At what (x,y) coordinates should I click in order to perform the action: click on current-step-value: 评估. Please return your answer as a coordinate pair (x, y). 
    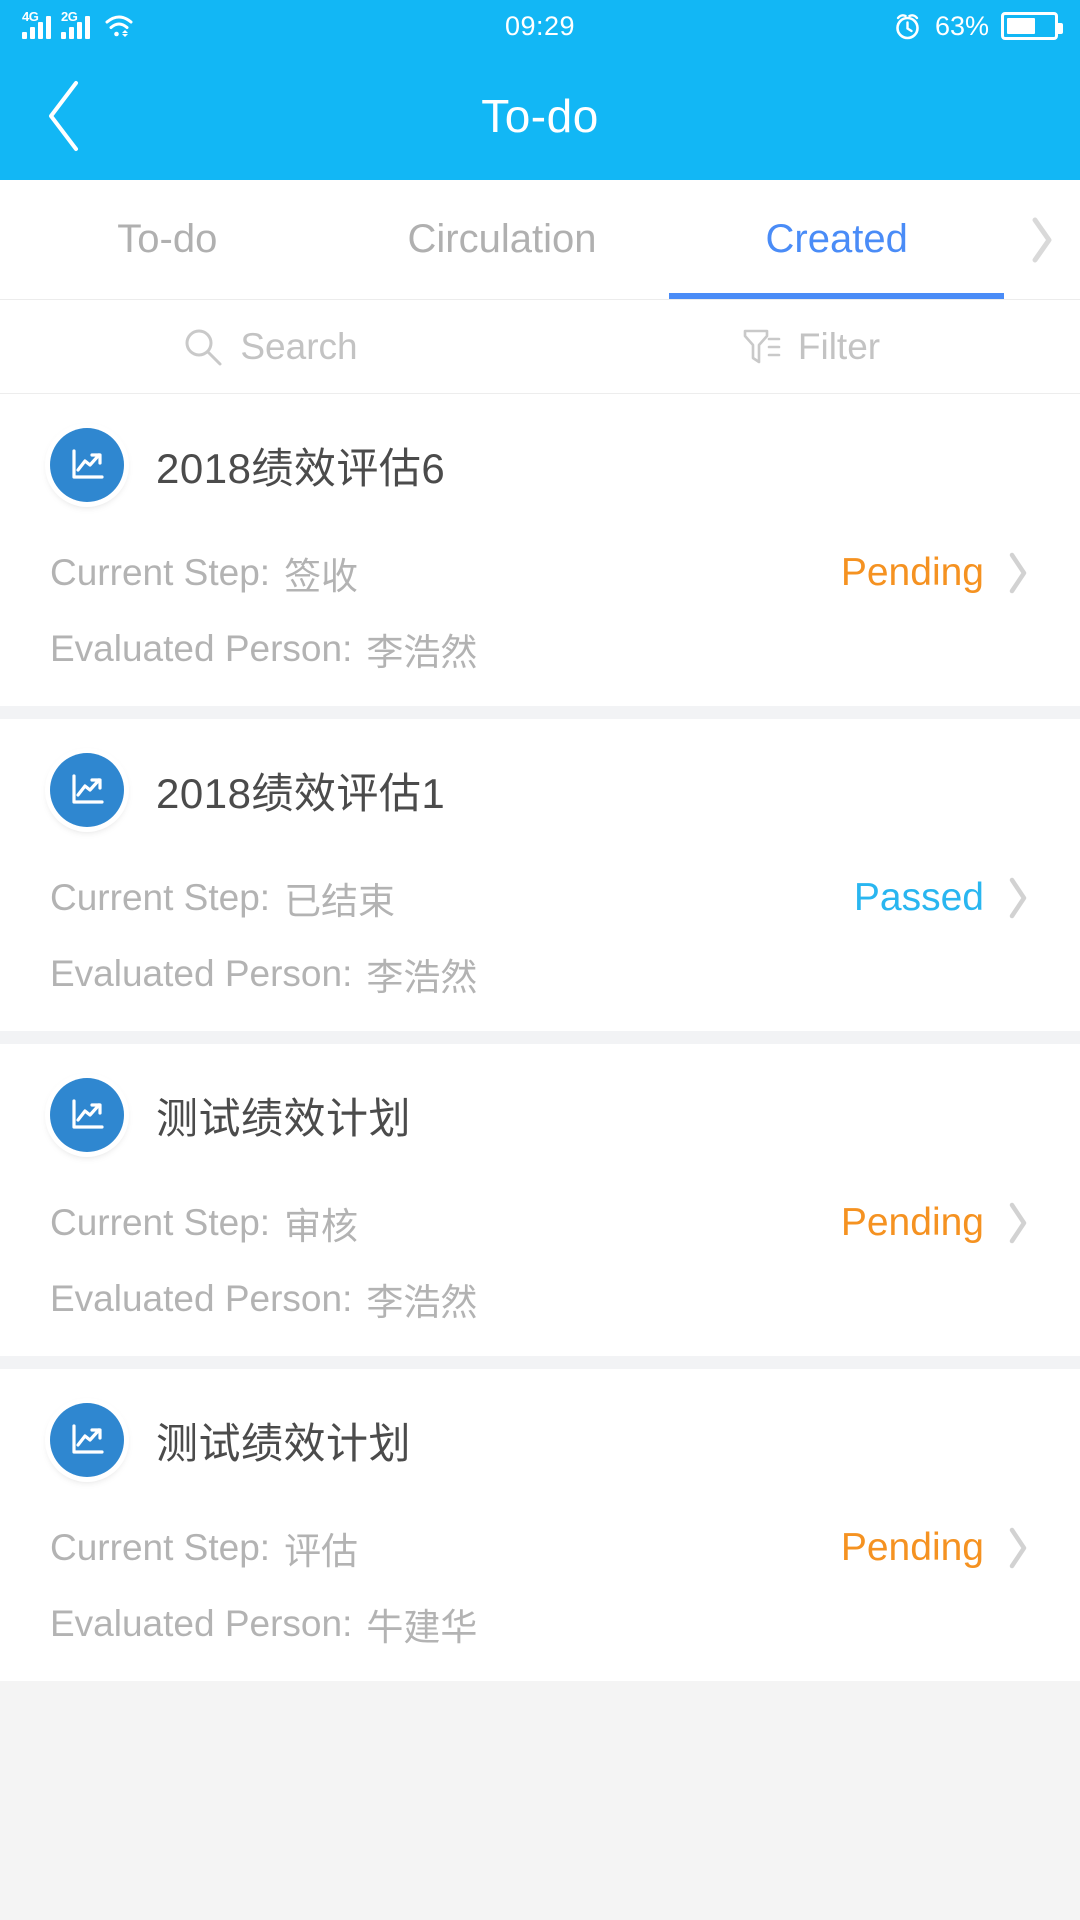
    Looking at the image, I should click on (321, 1551).